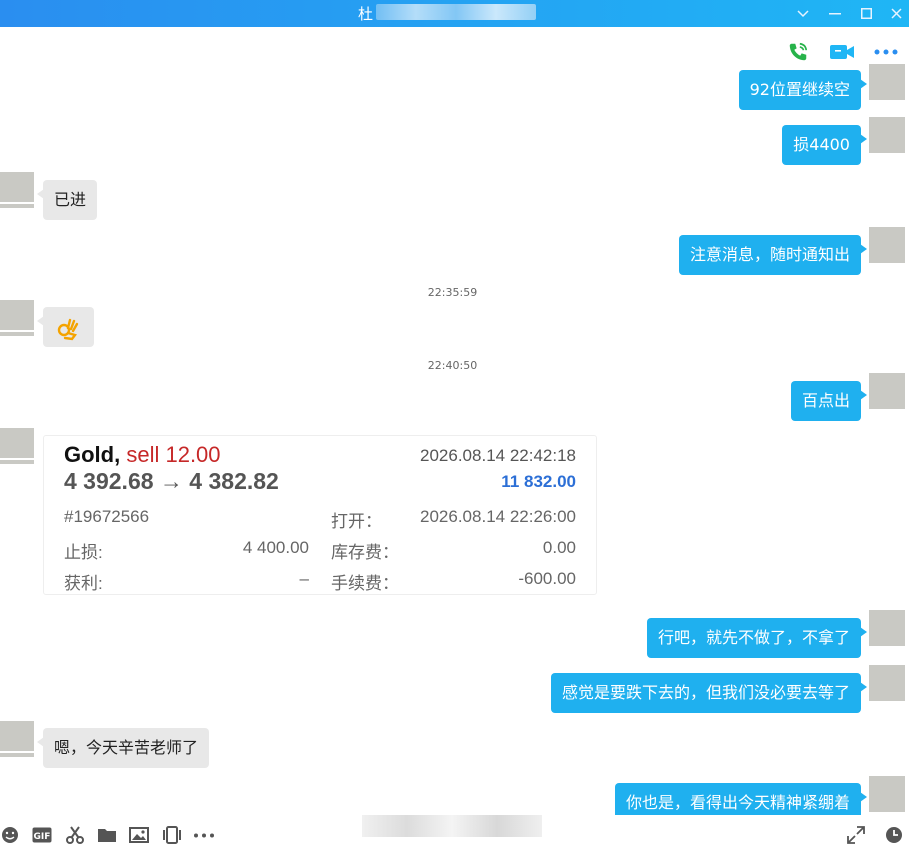 This screenshot has width=909, height=845. Describe the element at coordinates (68, 336) in the screenshot. I see `ok-hand-emoji-icon` at that location.